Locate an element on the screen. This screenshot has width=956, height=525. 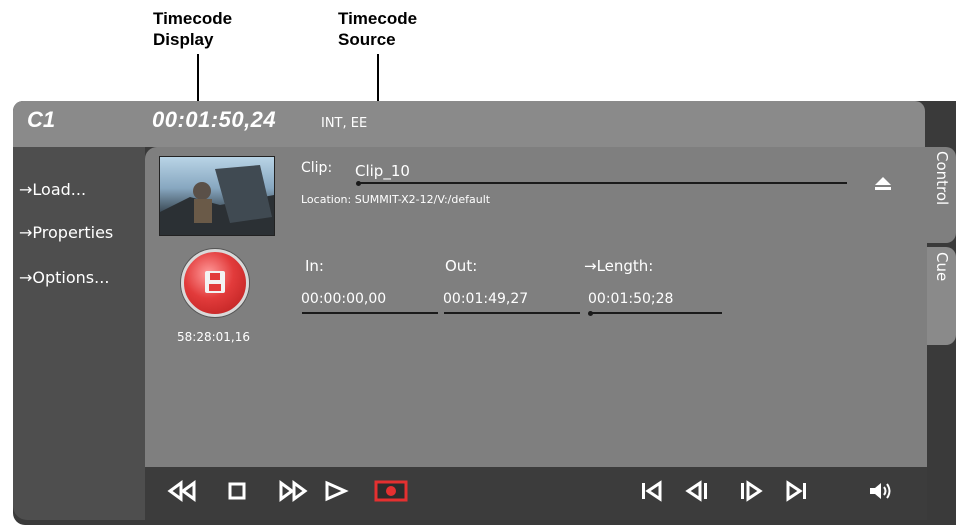
go-to-end-icon is located at coordinates (796, 491).